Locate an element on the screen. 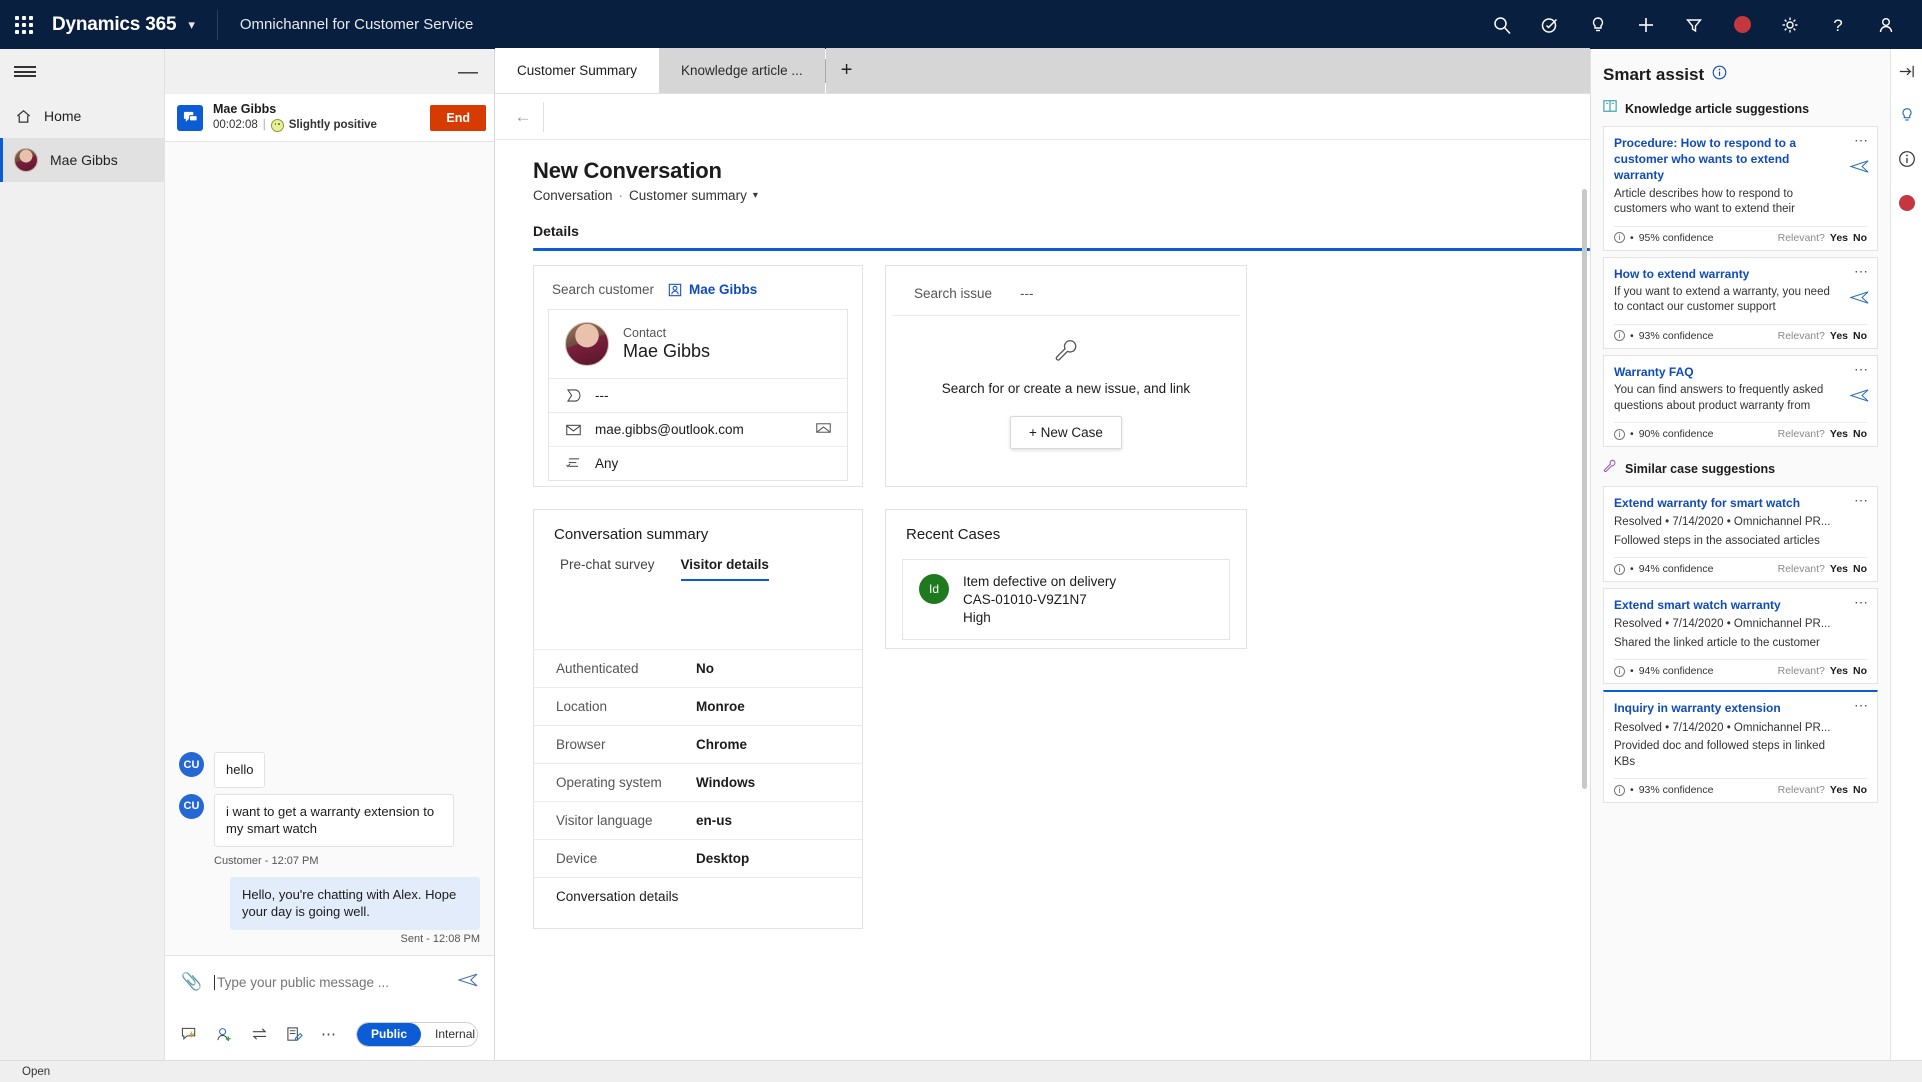 This screenshot has height=1082, width=1922. search-issue-value: --- is located at coordinates (1027, 293).